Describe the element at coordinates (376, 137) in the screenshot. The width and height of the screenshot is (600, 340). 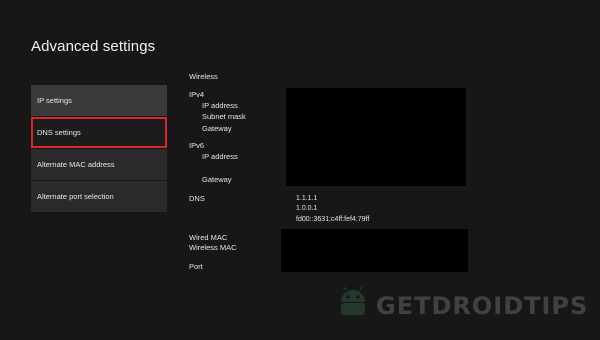
I see `redacted-ip-block` at that location.